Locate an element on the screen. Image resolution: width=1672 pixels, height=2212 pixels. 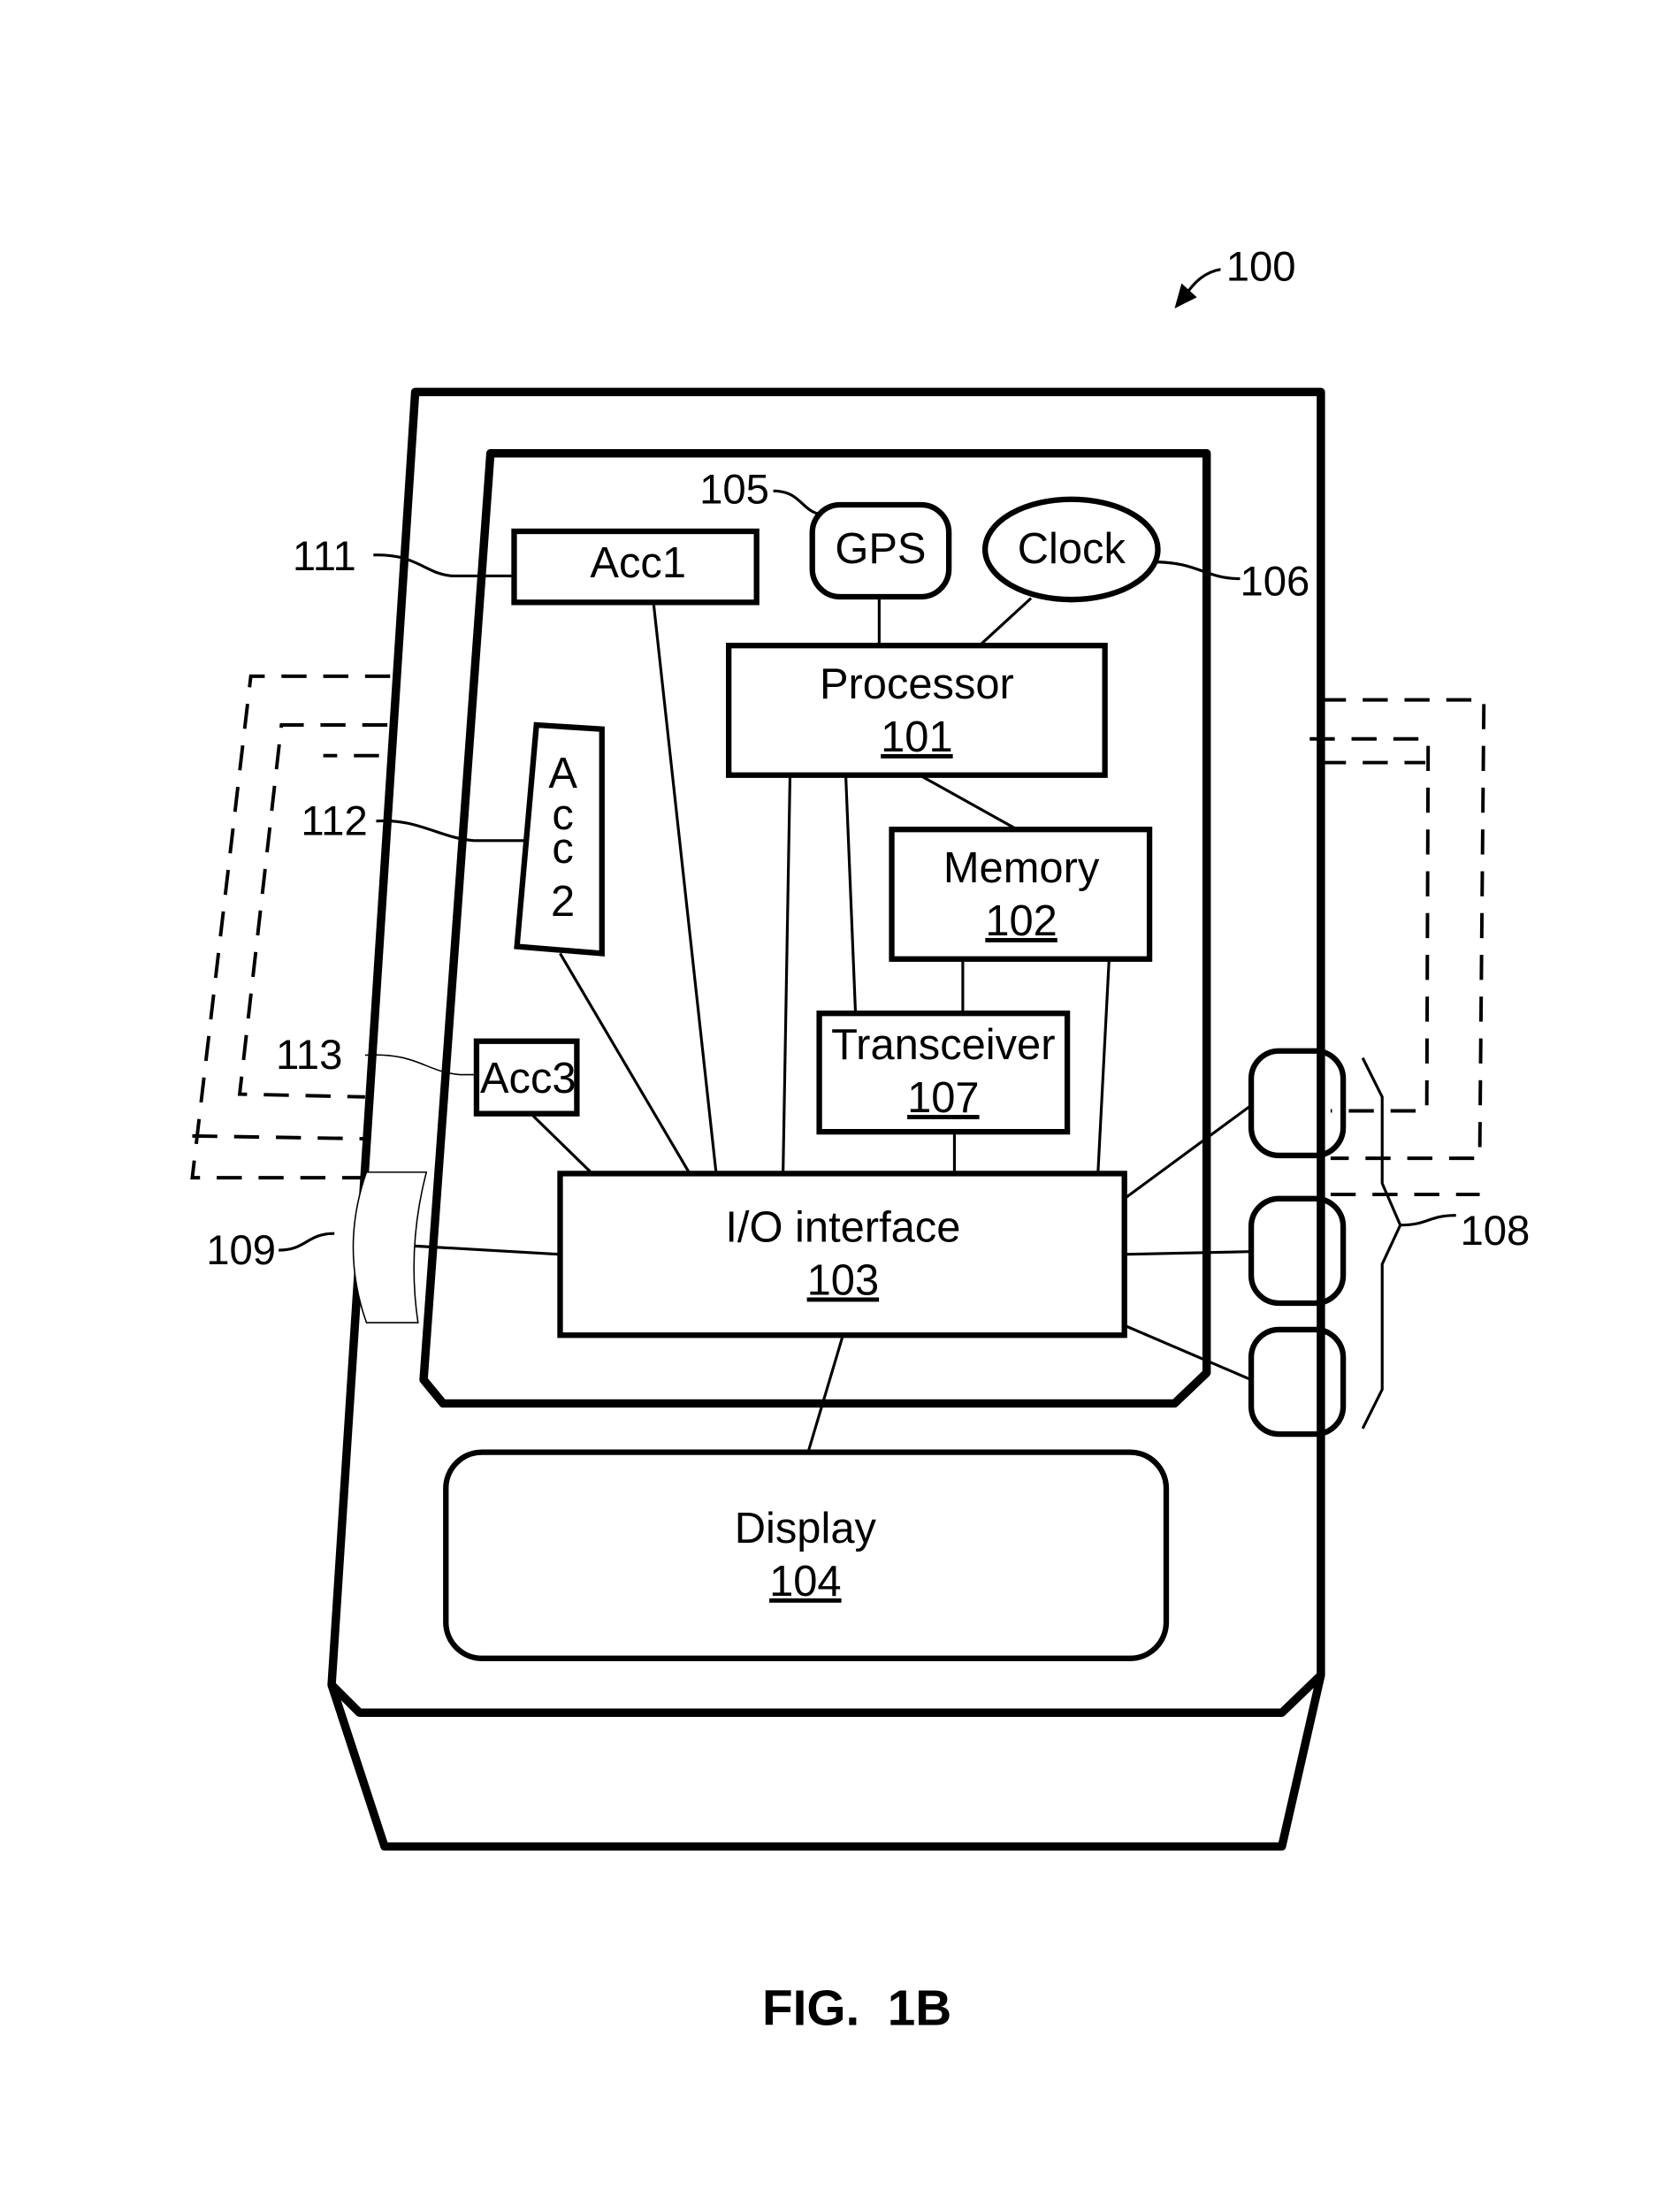
acc3-label: Acc3 is located at coordinates (528, 1078).